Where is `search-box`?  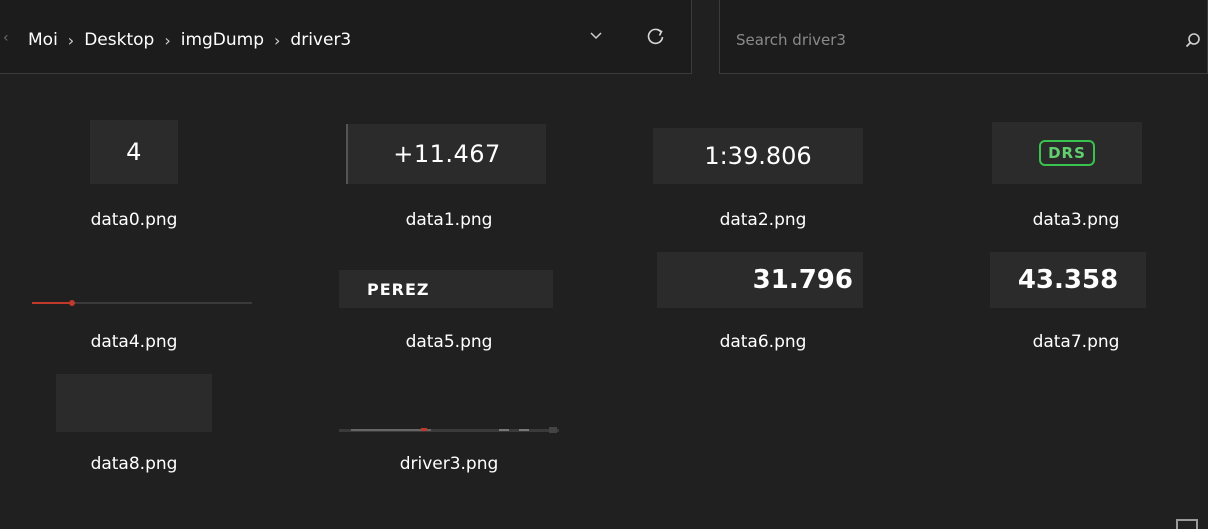
search-box is located at coordinates (963, 37).